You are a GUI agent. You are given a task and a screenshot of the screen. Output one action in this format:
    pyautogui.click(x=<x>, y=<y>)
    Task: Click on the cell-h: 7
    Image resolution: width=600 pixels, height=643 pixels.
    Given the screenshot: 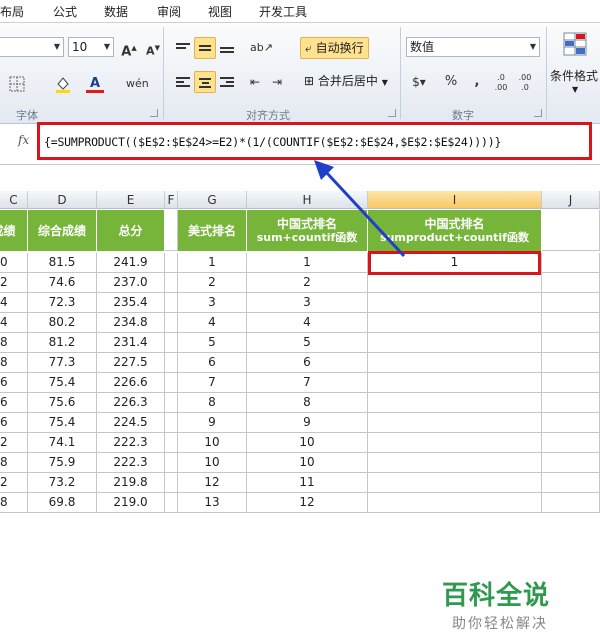 What is the action you would take?
    pyautogui.click(x=307, y=383)
    